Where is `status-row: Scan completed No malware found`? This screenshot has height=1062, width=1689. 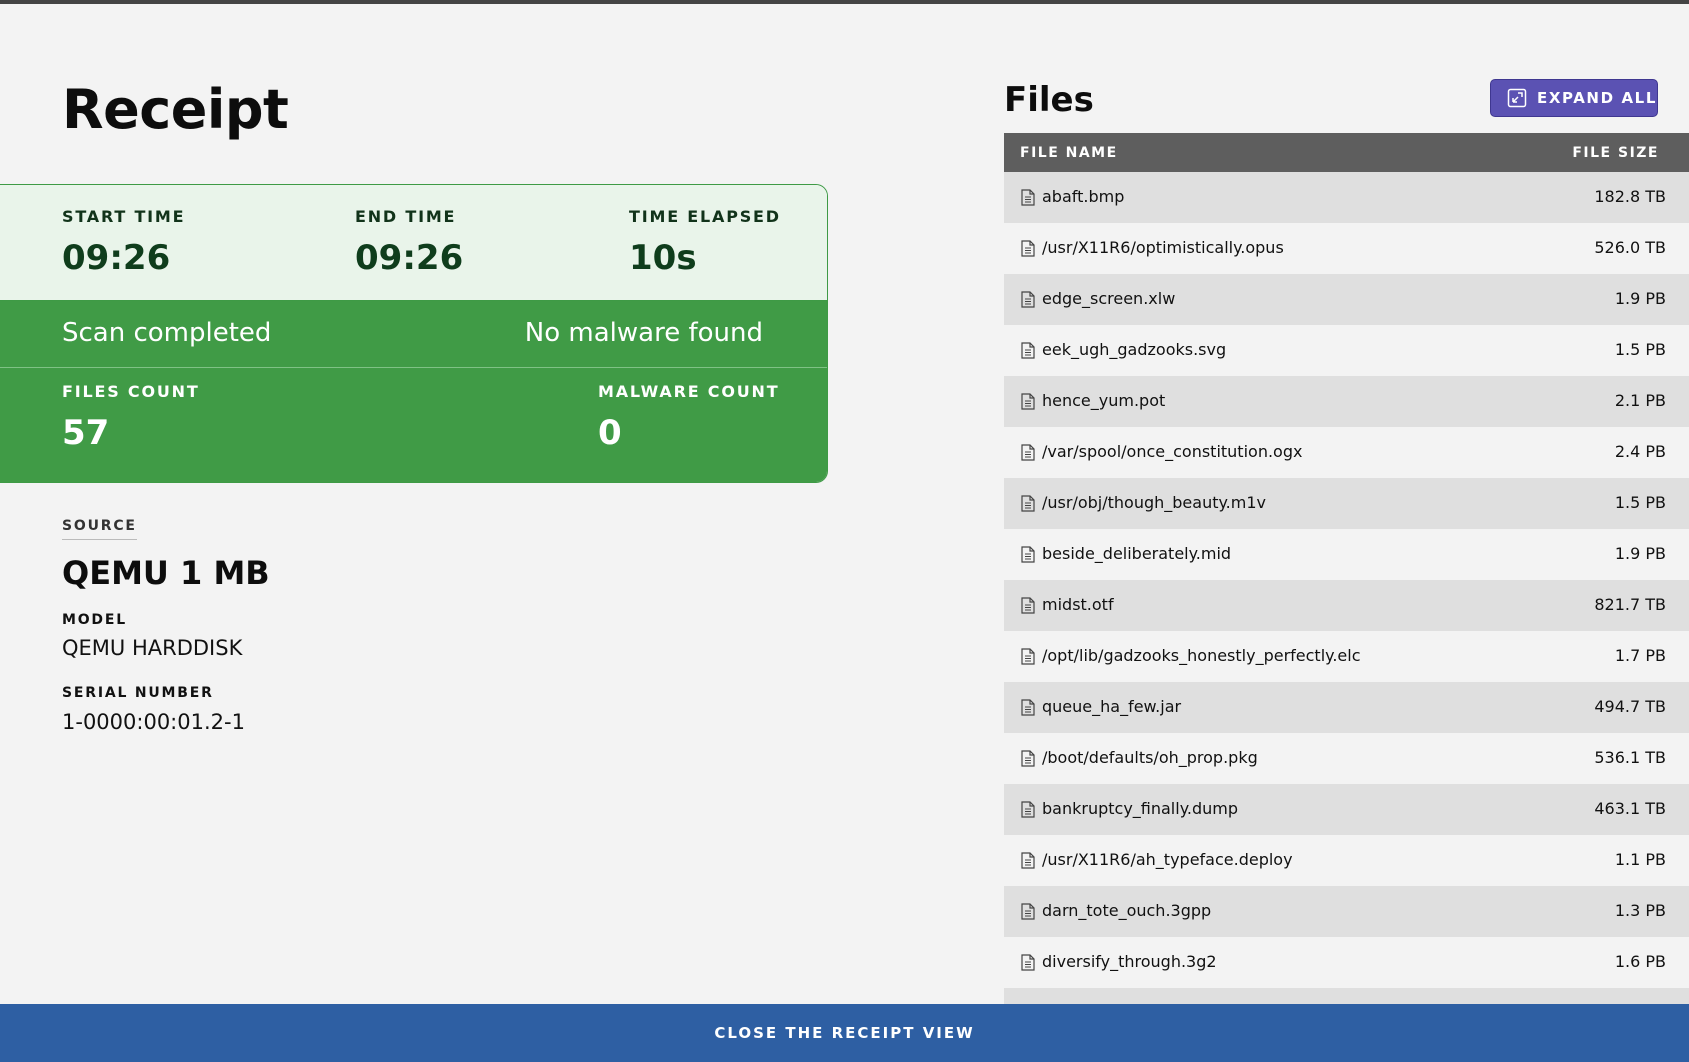 status-row: Scan completed No malware found is located at coordinates (413, 334).